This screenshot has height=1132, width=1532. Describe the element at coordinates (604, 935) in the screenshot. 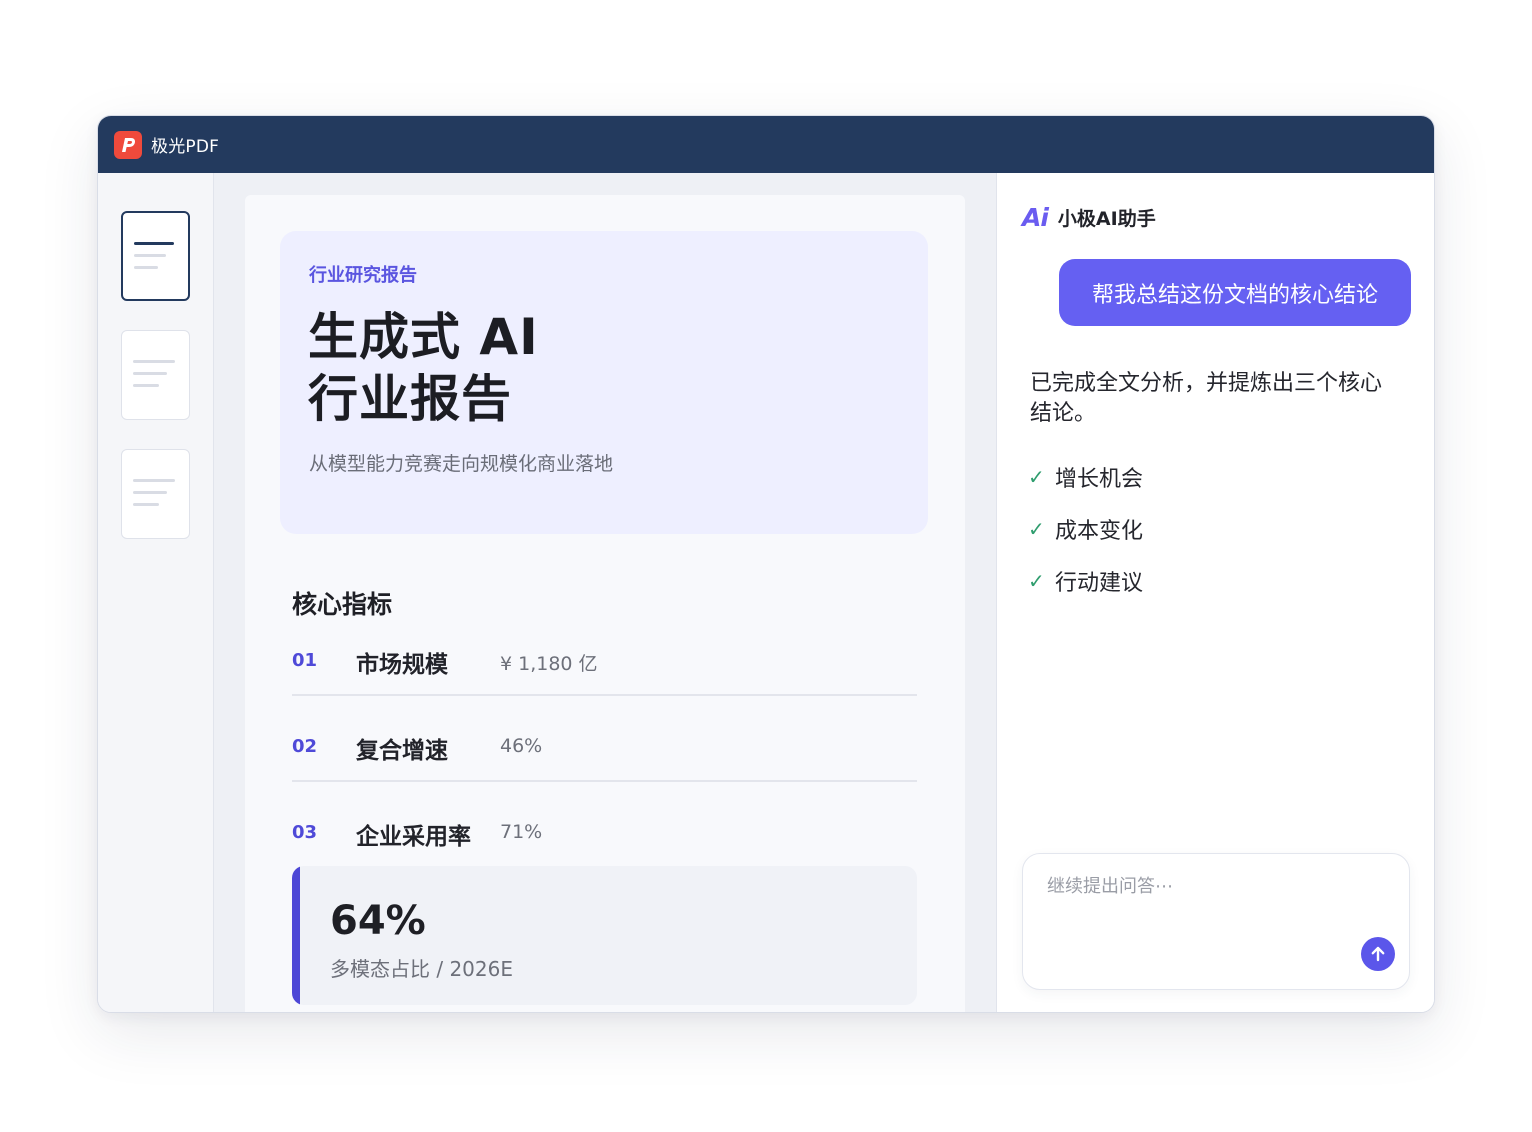

I see `highlight-stat-card: 64% 多模态占比 / 2026E` at that location.